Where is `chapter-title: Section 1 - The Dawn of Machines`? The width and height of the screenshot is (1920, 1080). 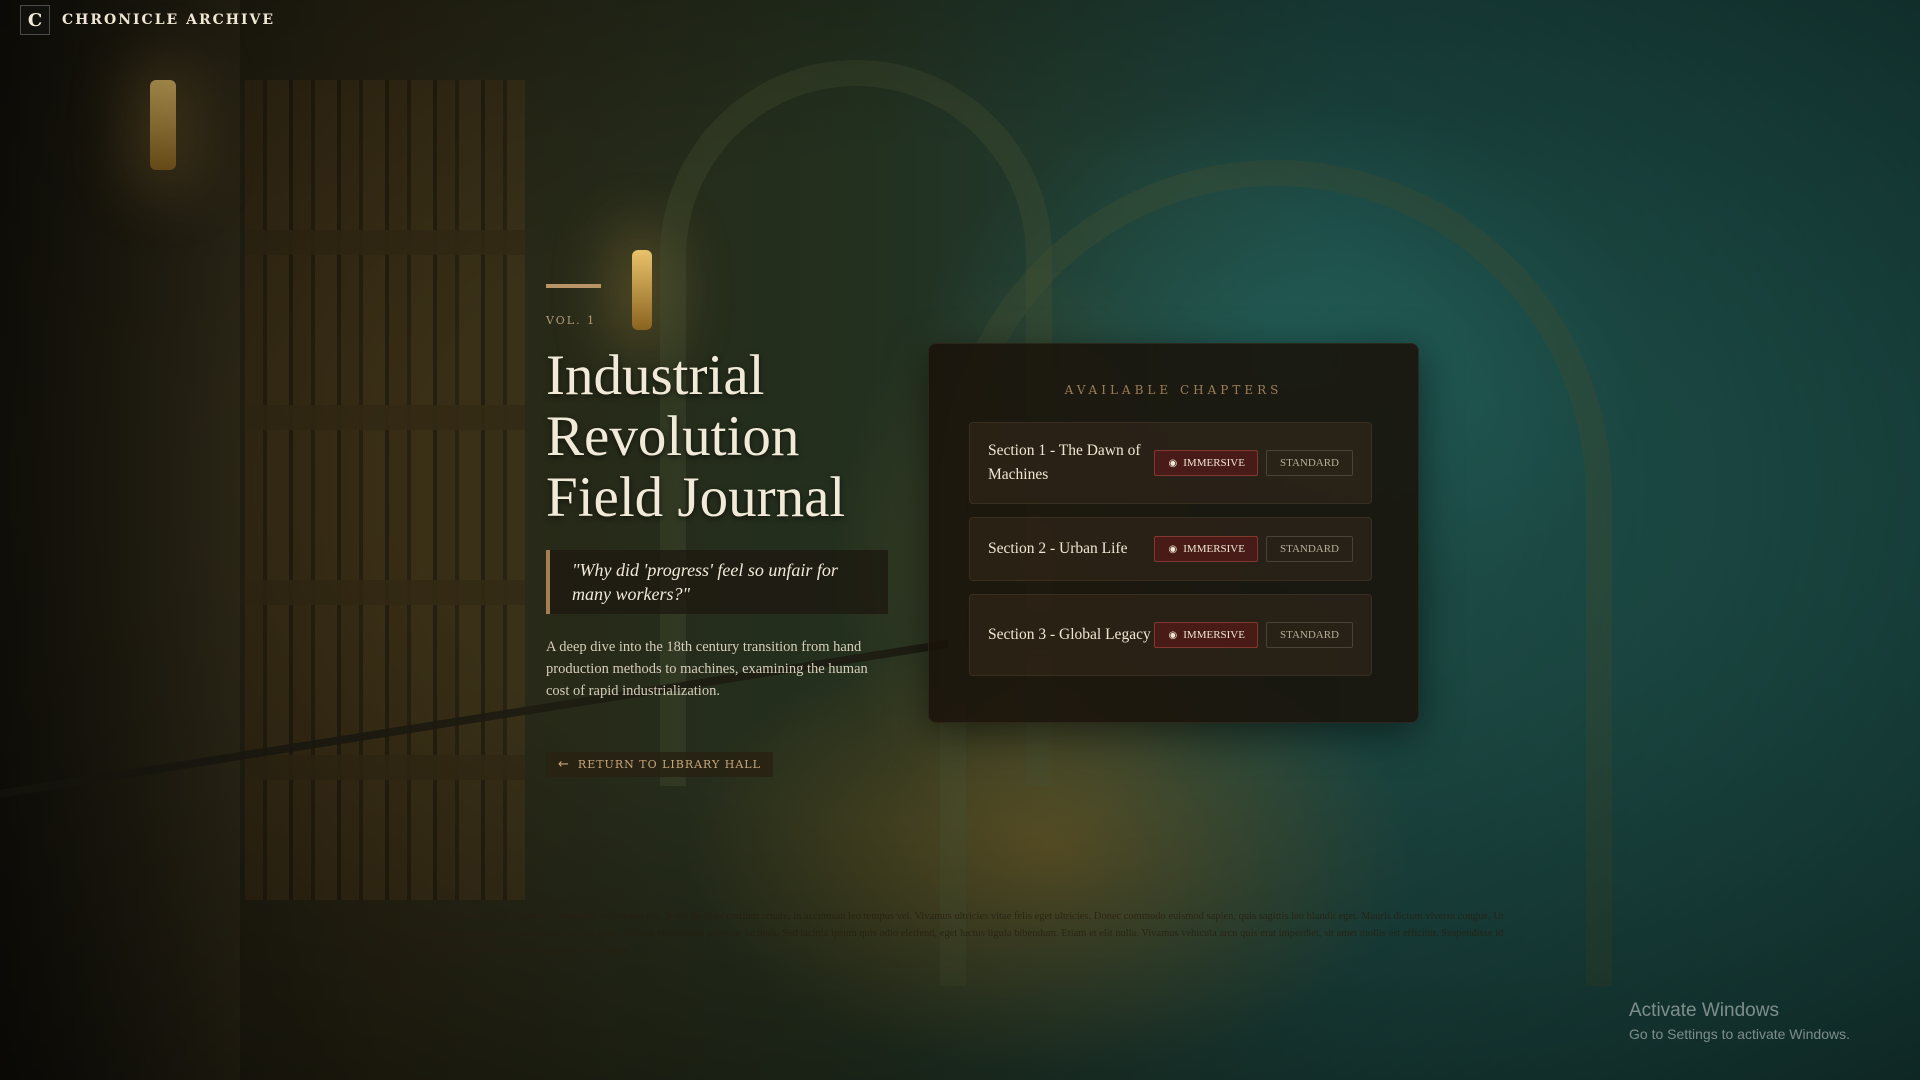
chapter-title: Section 1 - The Dawn of Machines is located at coordinates (1064, 462).